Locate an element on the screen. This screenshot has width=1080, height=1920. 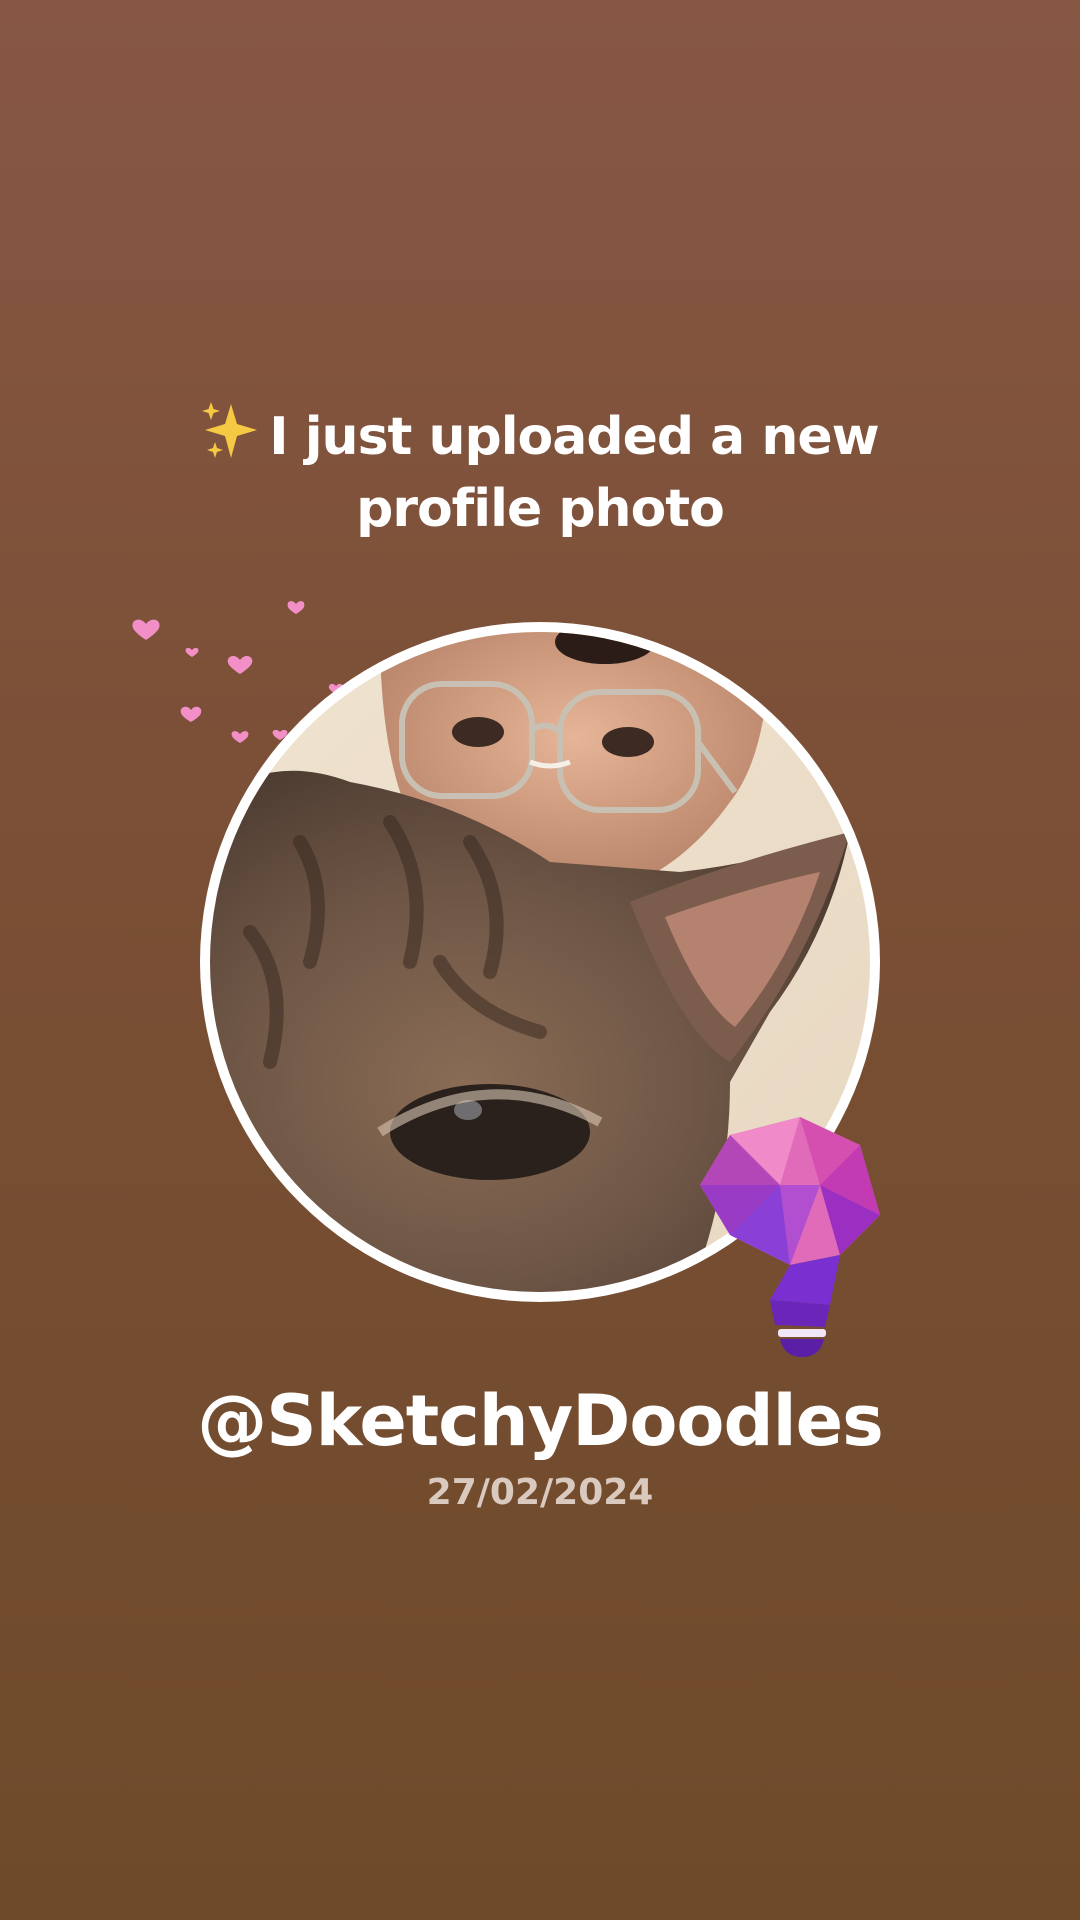
upload-date: 27/02/2024 is located at coordinates (540, 1492).